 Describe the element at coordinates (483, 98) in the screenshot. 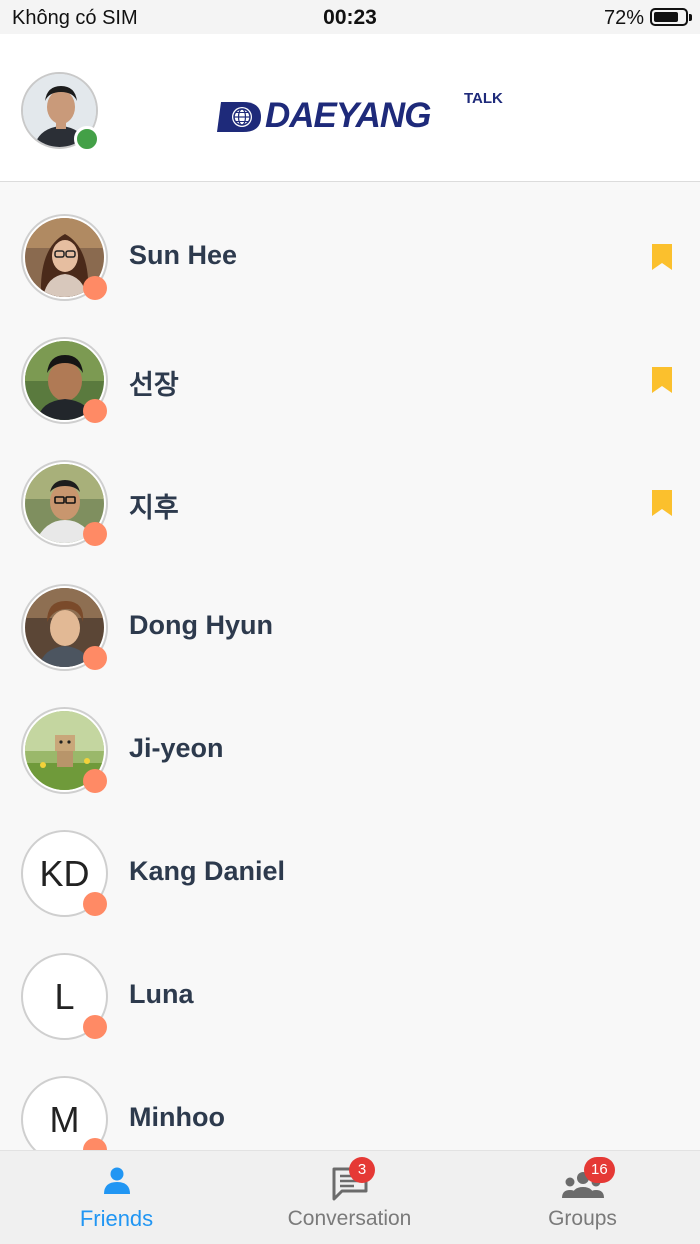

I see `logo-talk-label: TALK` at that location.